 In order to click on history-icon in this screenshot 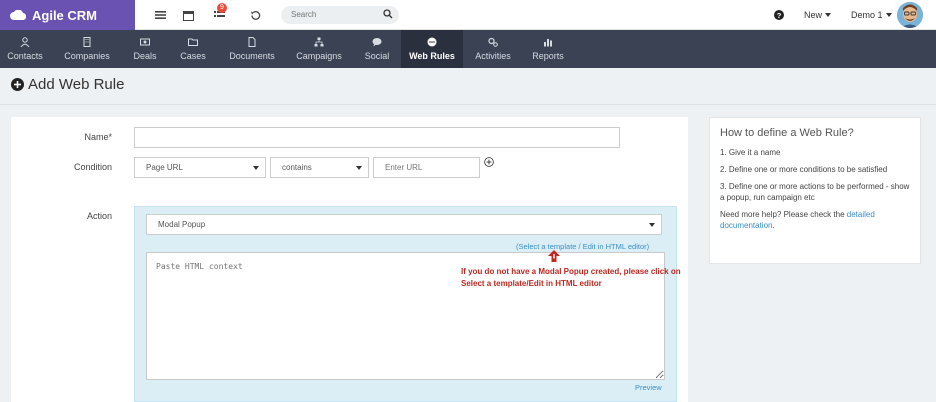, I will do `click(255, 15)`.